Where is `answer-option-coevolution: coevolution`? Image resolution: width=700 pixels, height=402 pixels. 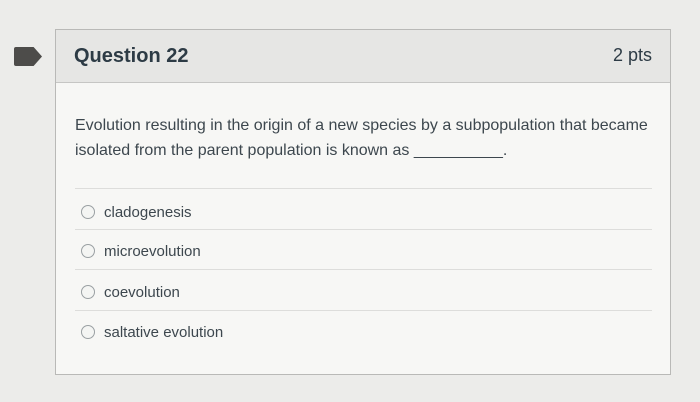 answer-option-coevolution: coevolution is located at coordinates (130, 292).